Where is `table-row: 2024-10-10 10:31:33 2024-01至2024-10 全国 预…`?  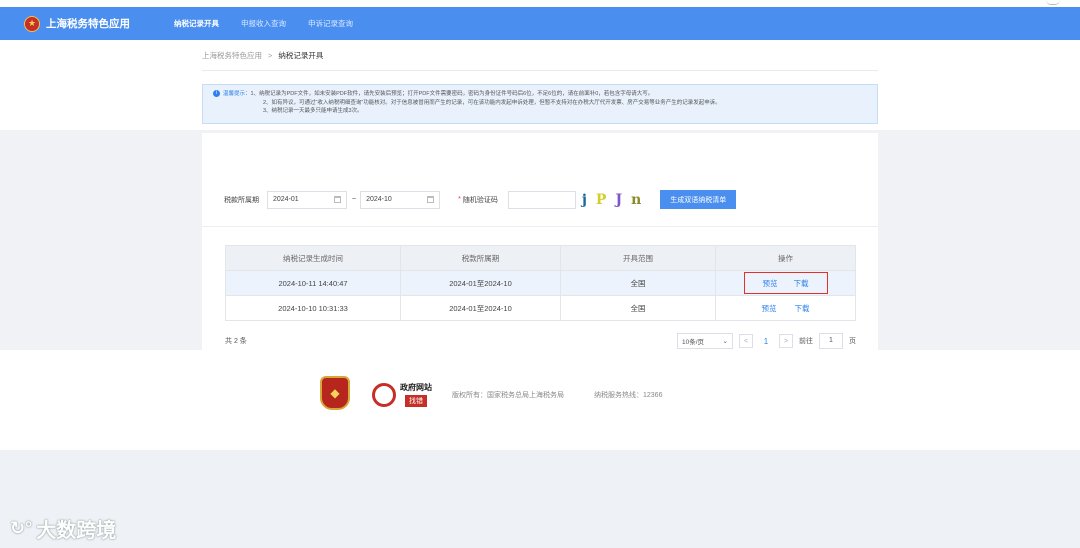 table-row: 2024-10-10 10:31:33 2024-01至2024-10 全国 预… is located at coordinates (540, 308).